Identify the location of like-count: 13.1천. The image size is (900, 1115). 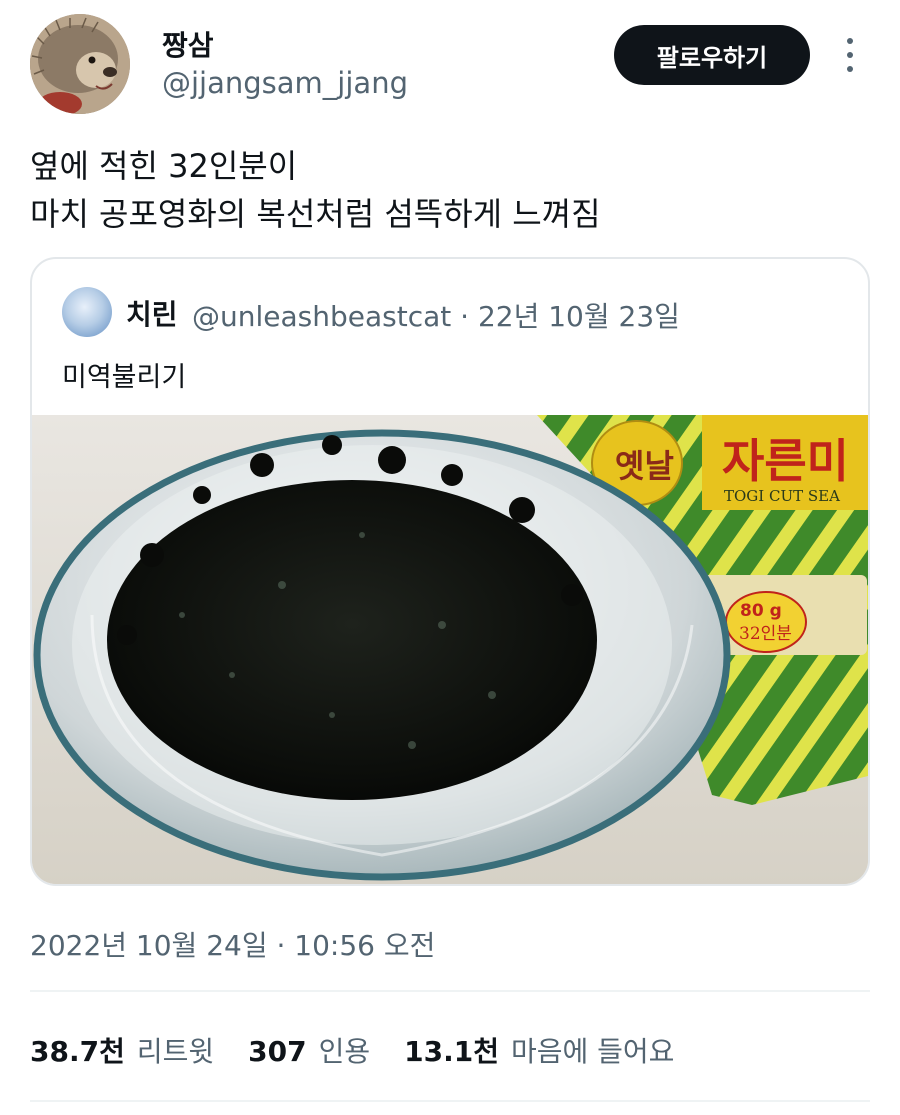
(451, 1050).